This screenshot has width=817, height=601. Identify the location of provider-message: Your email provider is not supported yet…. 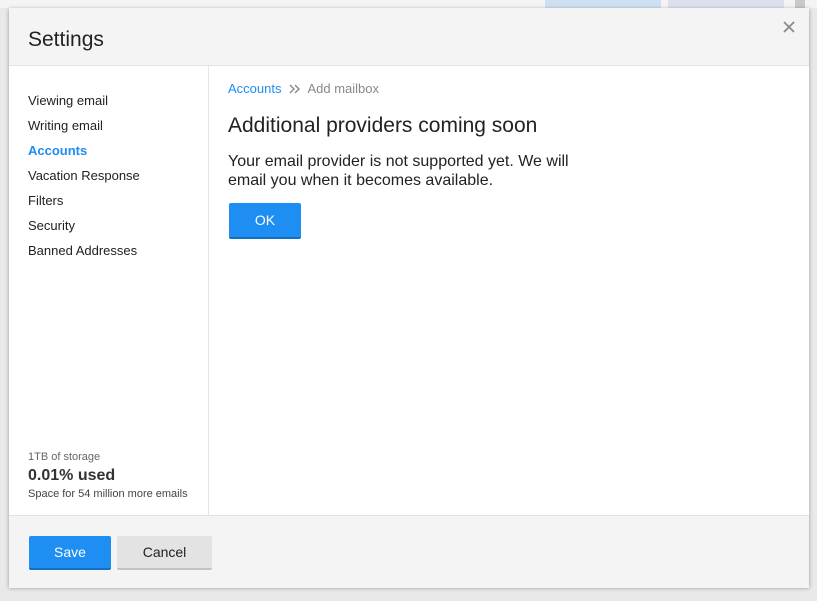
(398, 171).